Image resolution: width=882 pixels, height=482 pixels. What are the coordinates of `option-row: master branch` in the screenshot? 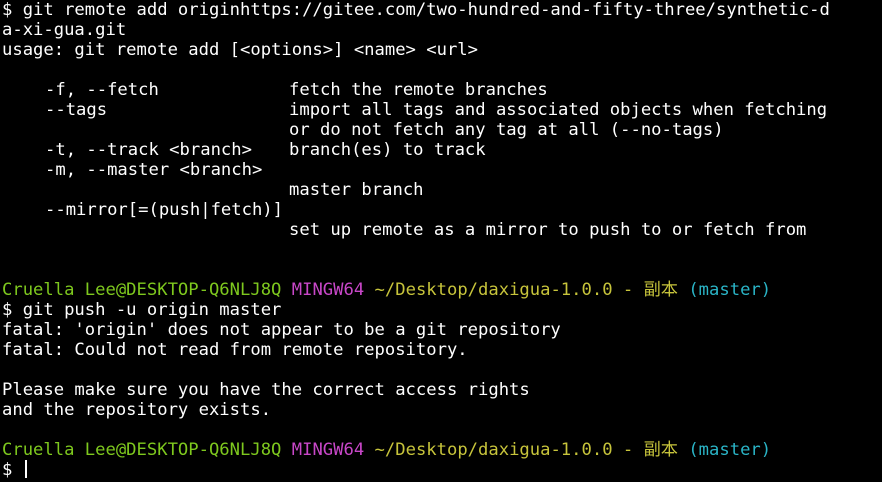 It's located at (442, 190).